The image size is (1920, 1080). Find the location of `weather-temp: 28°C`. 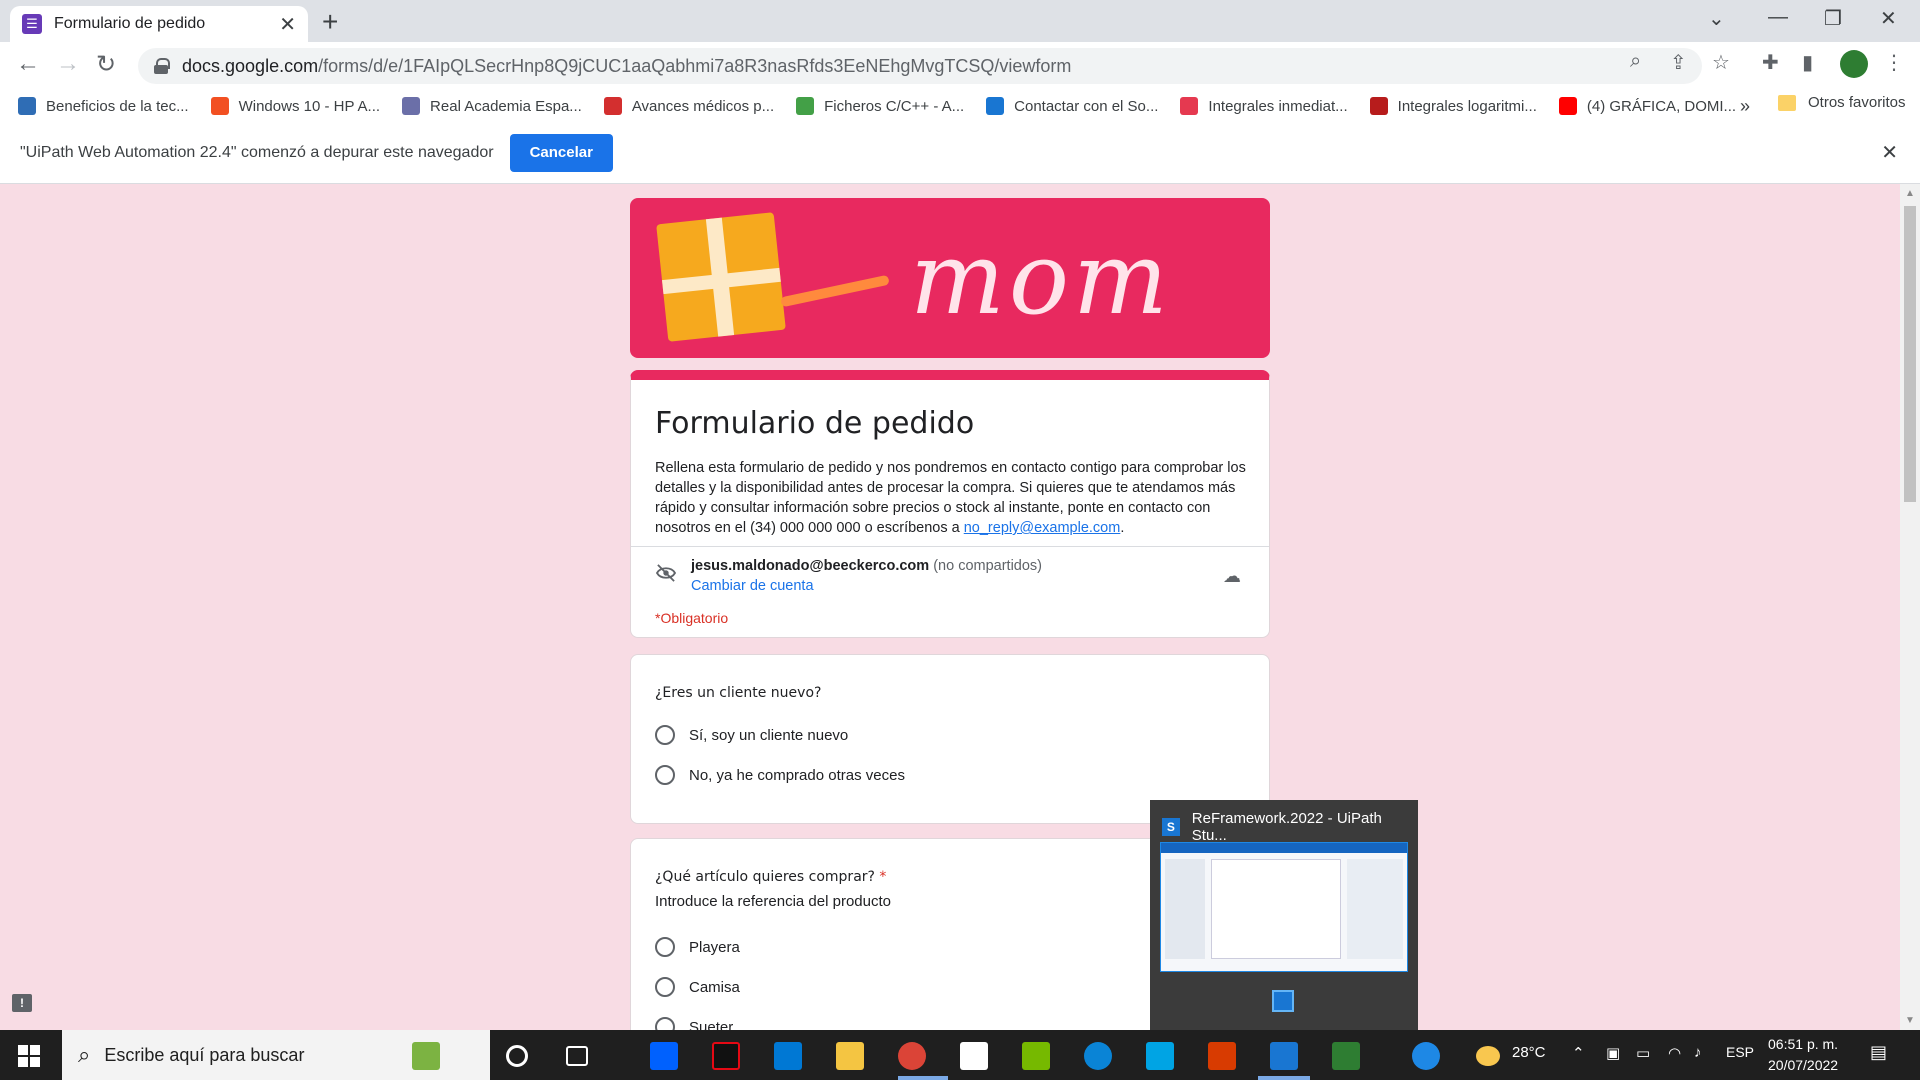

weather-temp: 28°C is located at coordinates (1529, 1052).